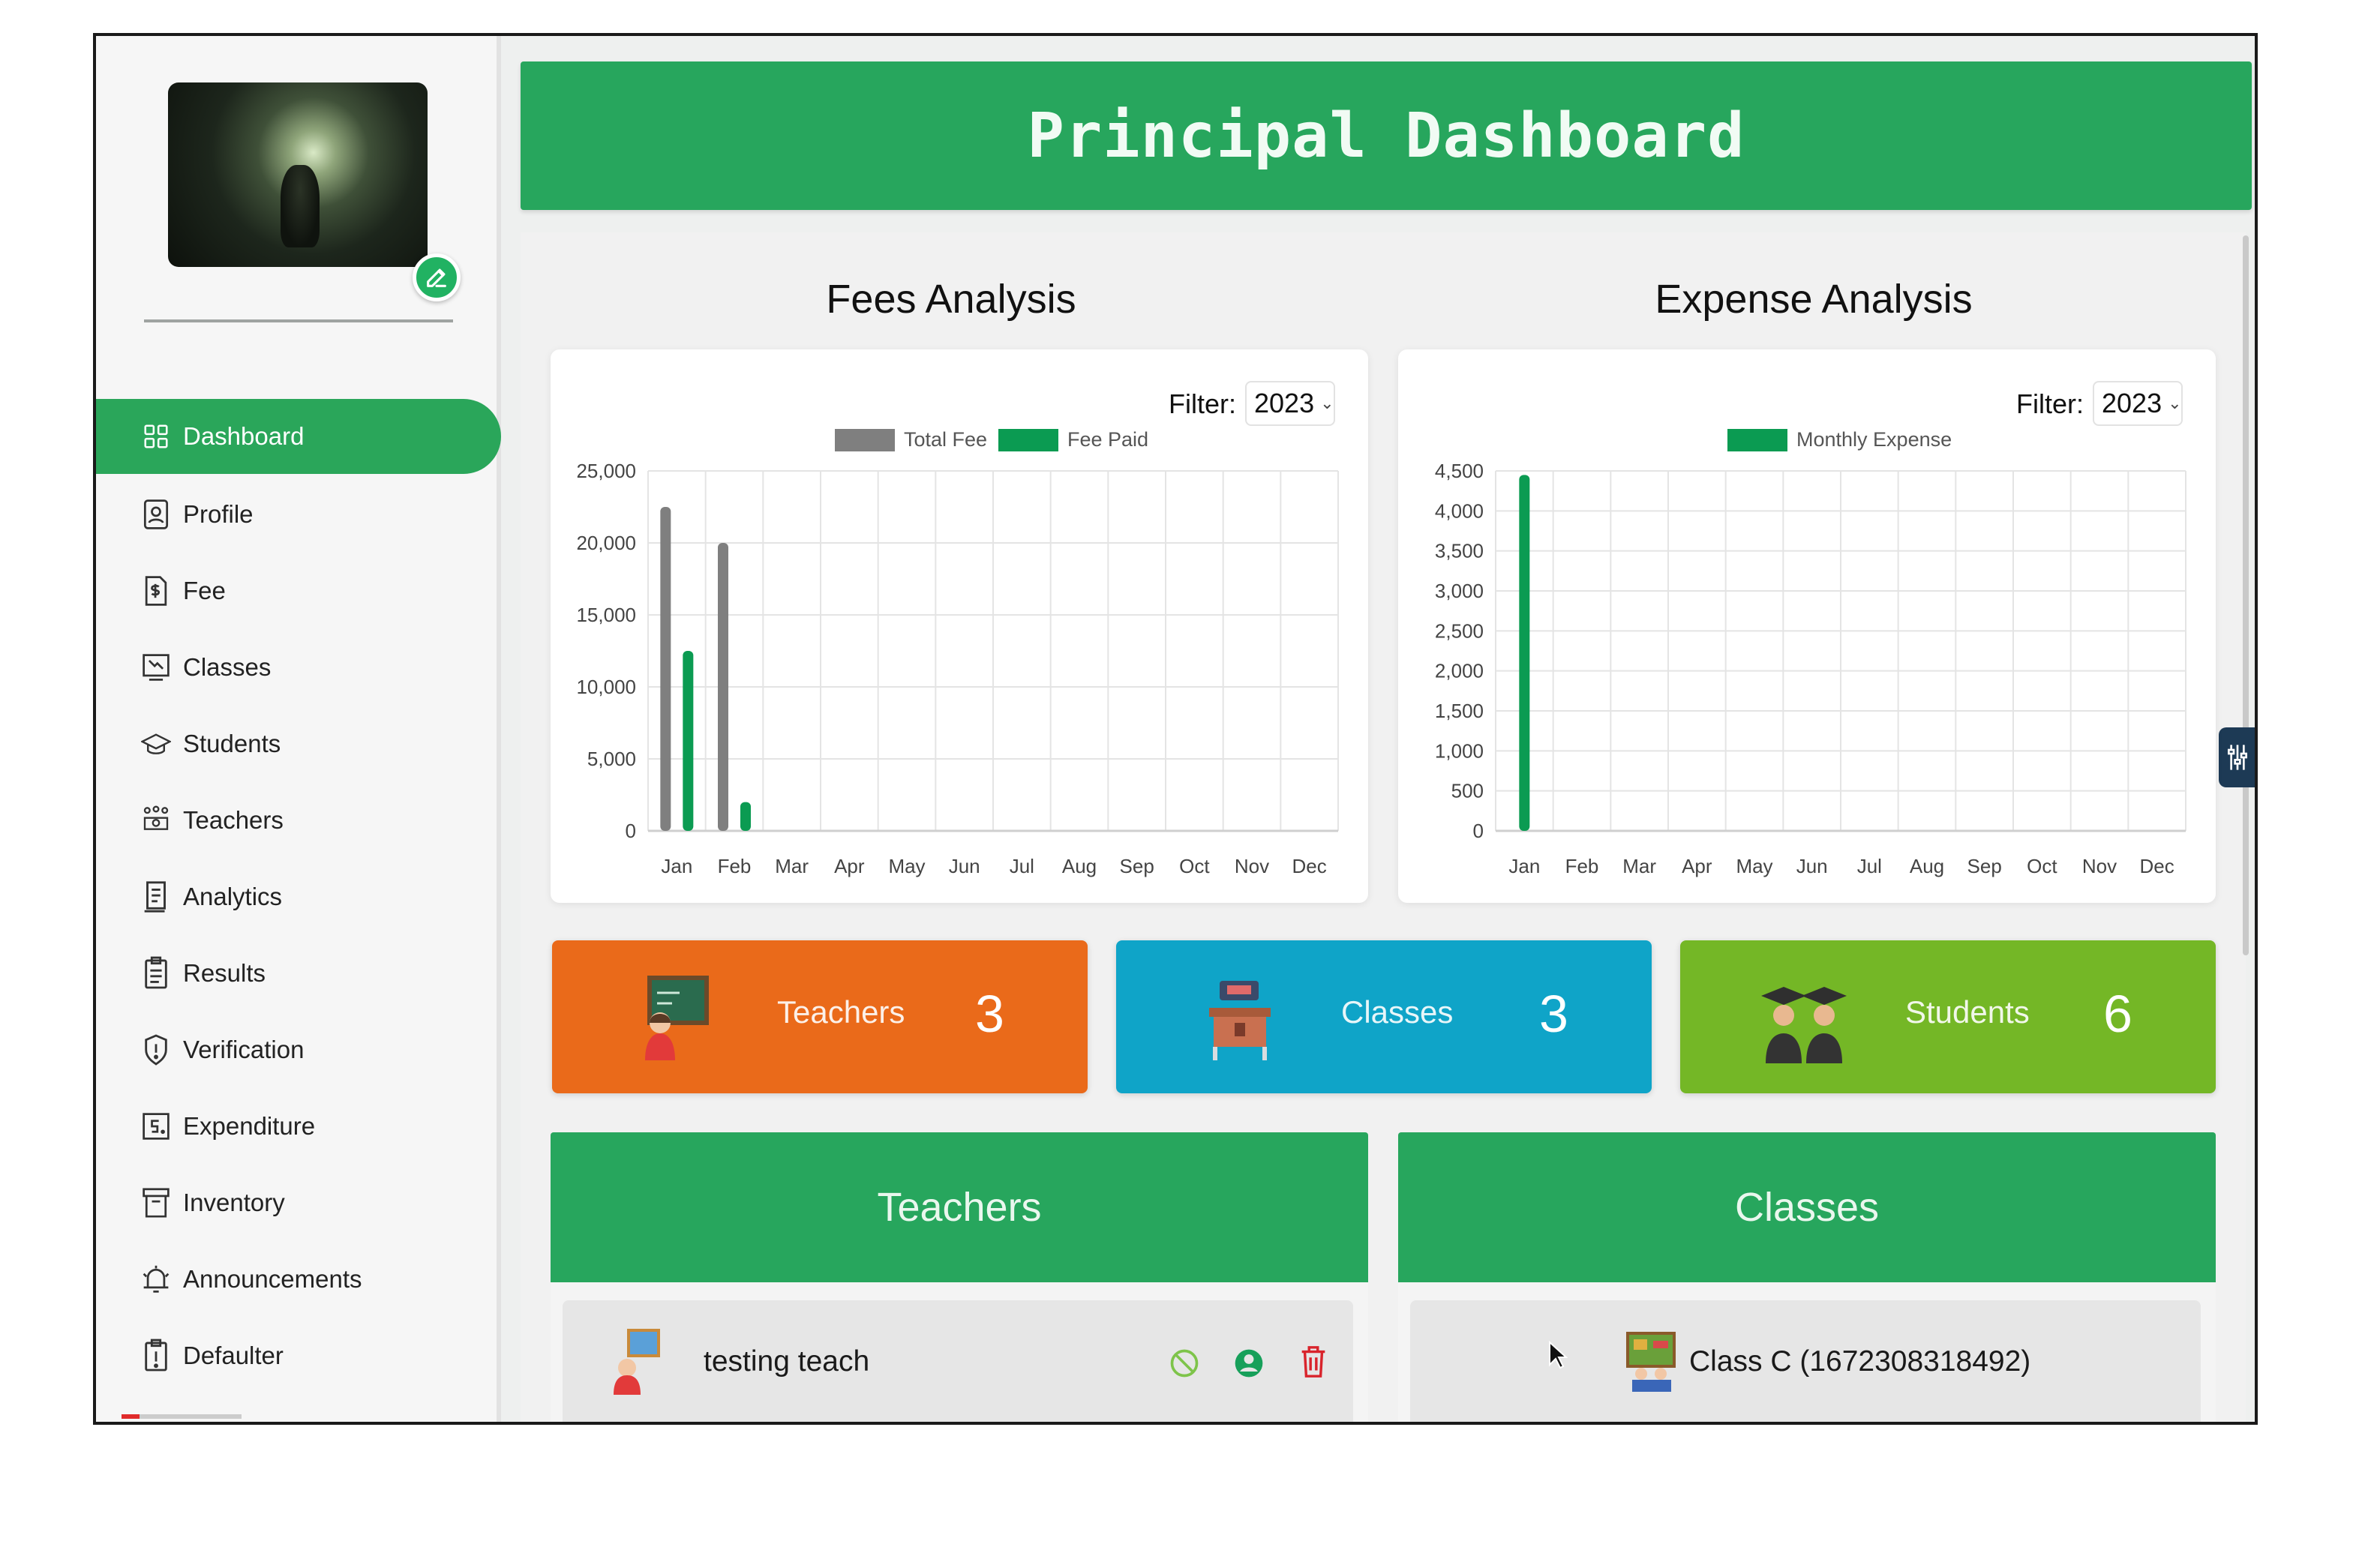  What do you see at coordinates (1948, 1016) in the screenshot?
I see `students-stat-card: Students 6` at bounding box center [1948, 1016].